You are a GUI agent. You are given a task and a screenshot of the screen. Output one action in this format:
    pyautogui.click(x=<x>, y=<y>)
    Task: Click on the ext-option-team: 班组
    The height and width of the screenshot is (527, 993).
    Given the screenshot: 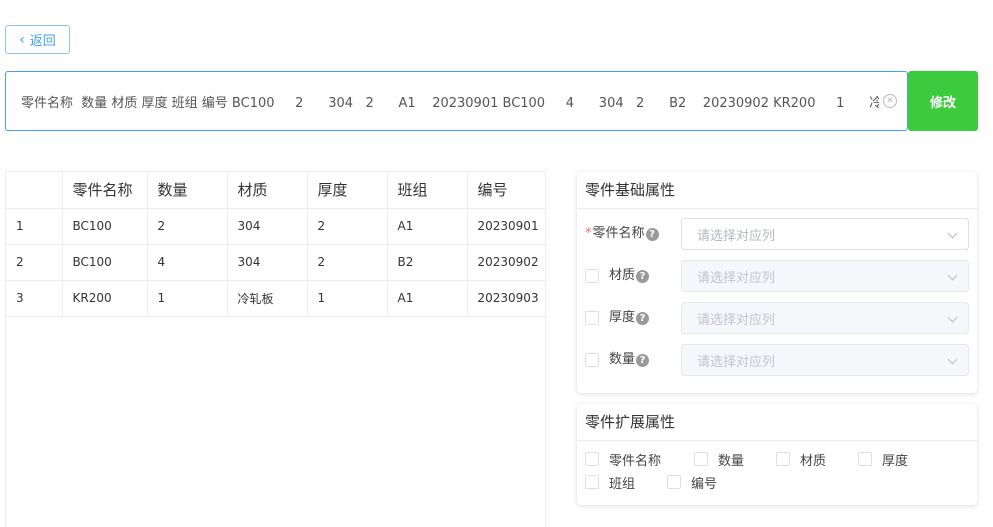 What is the action you would take?
    pyautogui.click(x=610, y=482)
    